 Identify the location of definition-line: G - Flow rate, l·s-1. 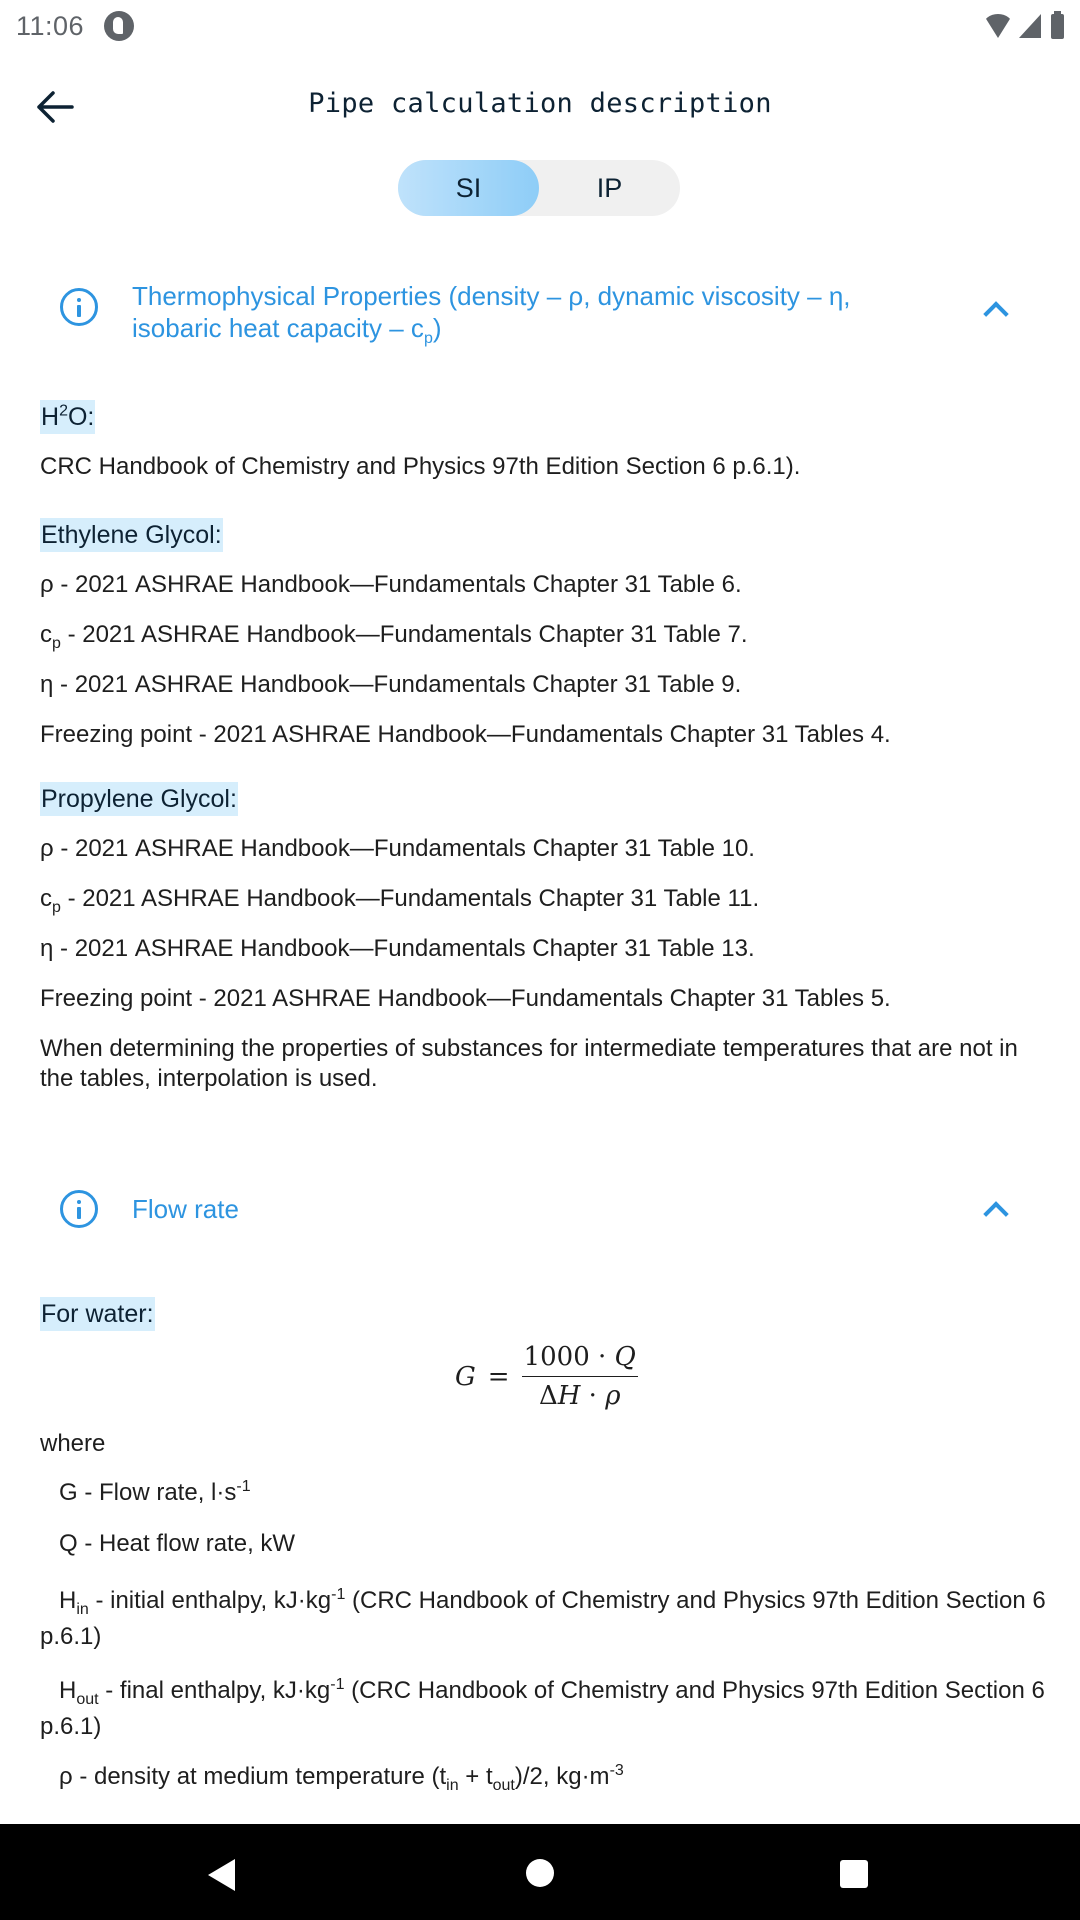
(145, 1493).